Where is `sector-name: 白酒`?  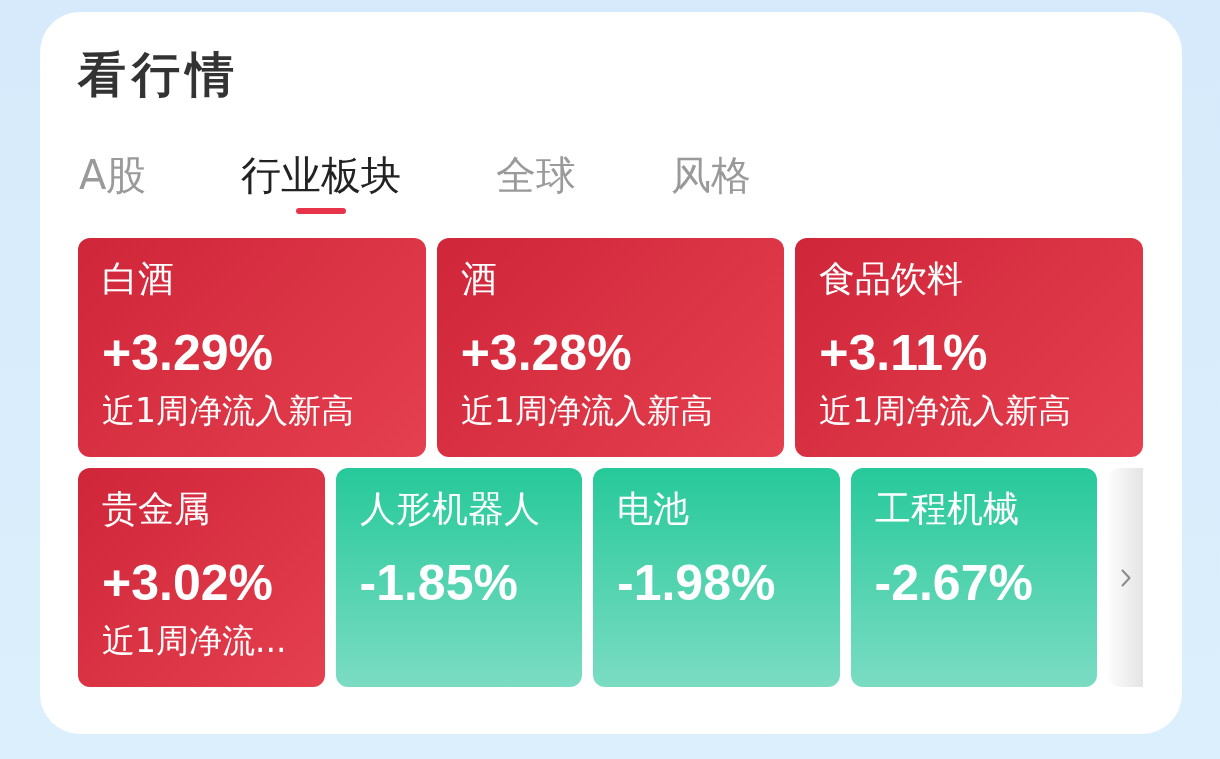 sector-name: 白酒 is located at coordinates (138, 279).